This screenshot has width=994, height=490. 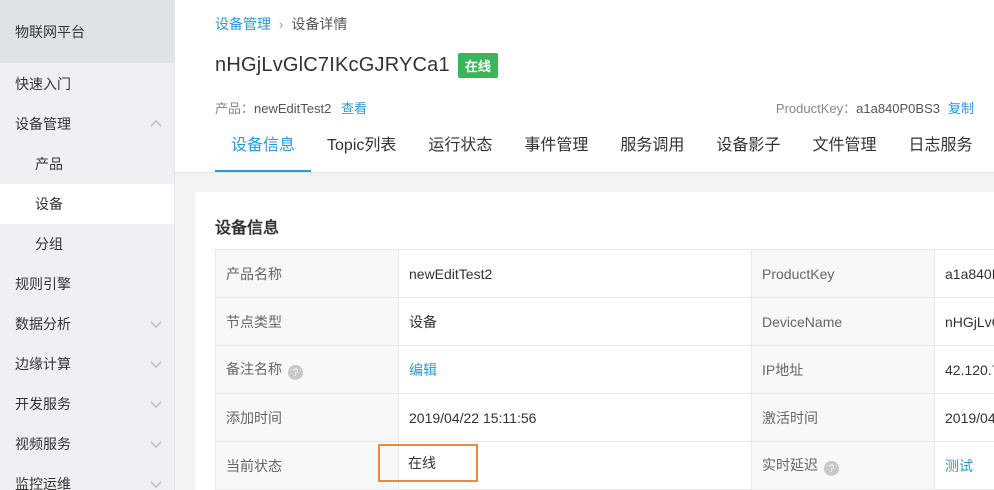 I want to click on sidebar-item-quickstart: 快速入门, so click(x=87, y=84).